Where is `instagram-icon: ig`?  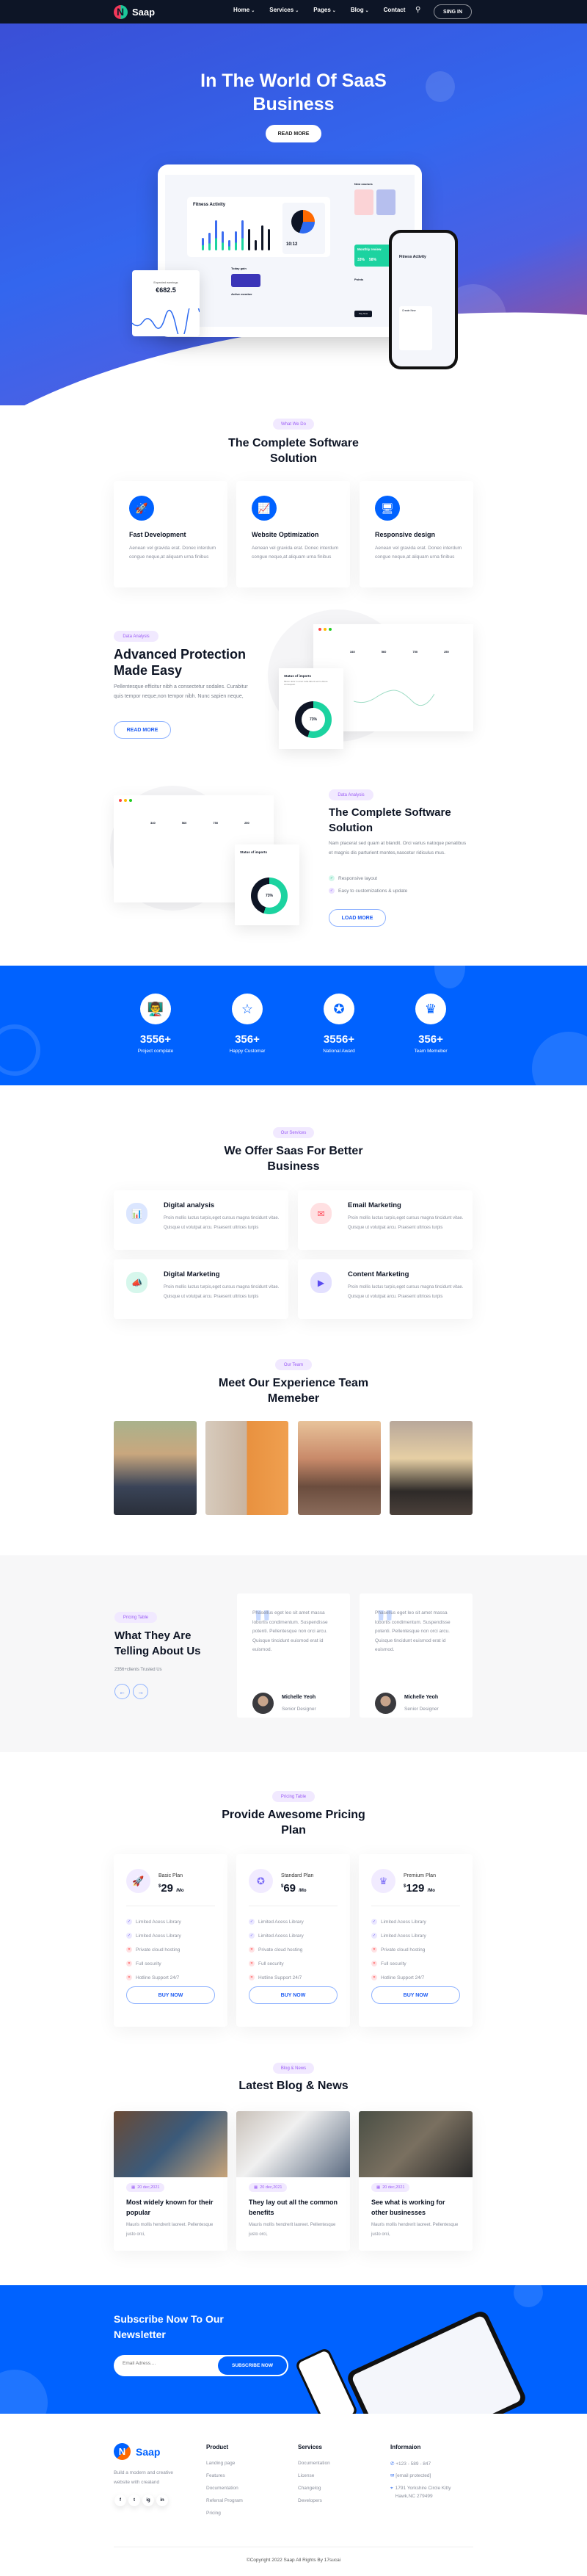 instagram-icon: ig is located at coordinates (148, 2500).